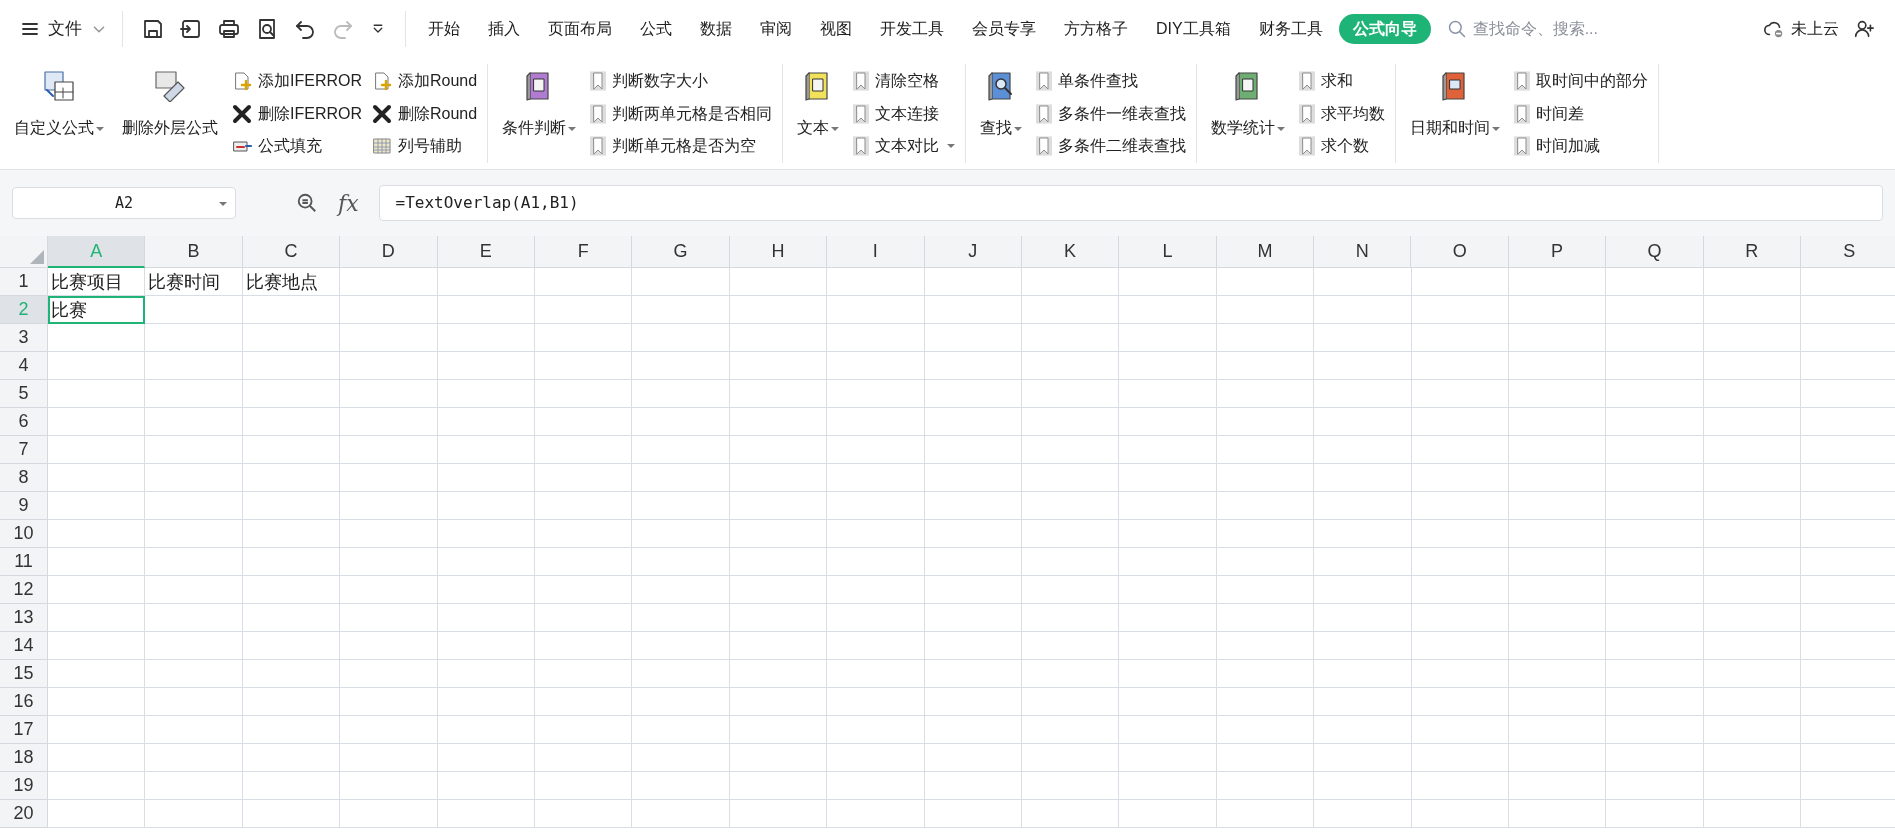 This screenshot has width=1895, height=832. What do you see at coordinates (778, 252) in the screenshot?
I see `column-header: H` at bounding box center [778, 252].